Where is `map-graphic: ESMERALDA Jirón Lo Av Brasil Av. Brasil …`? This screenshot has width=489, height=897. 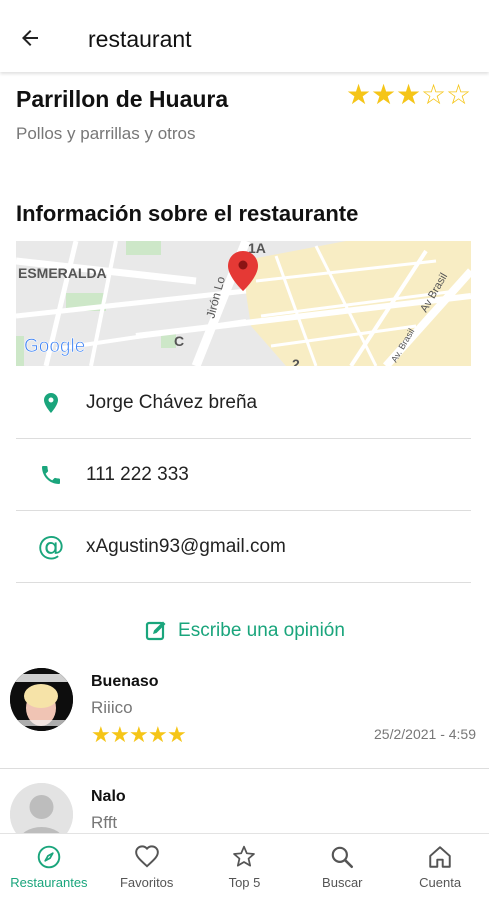
map-graphic: ESMERALDA Jirón Lo Av Brasil Av. Brasil … is located at coordinates (243, 303).